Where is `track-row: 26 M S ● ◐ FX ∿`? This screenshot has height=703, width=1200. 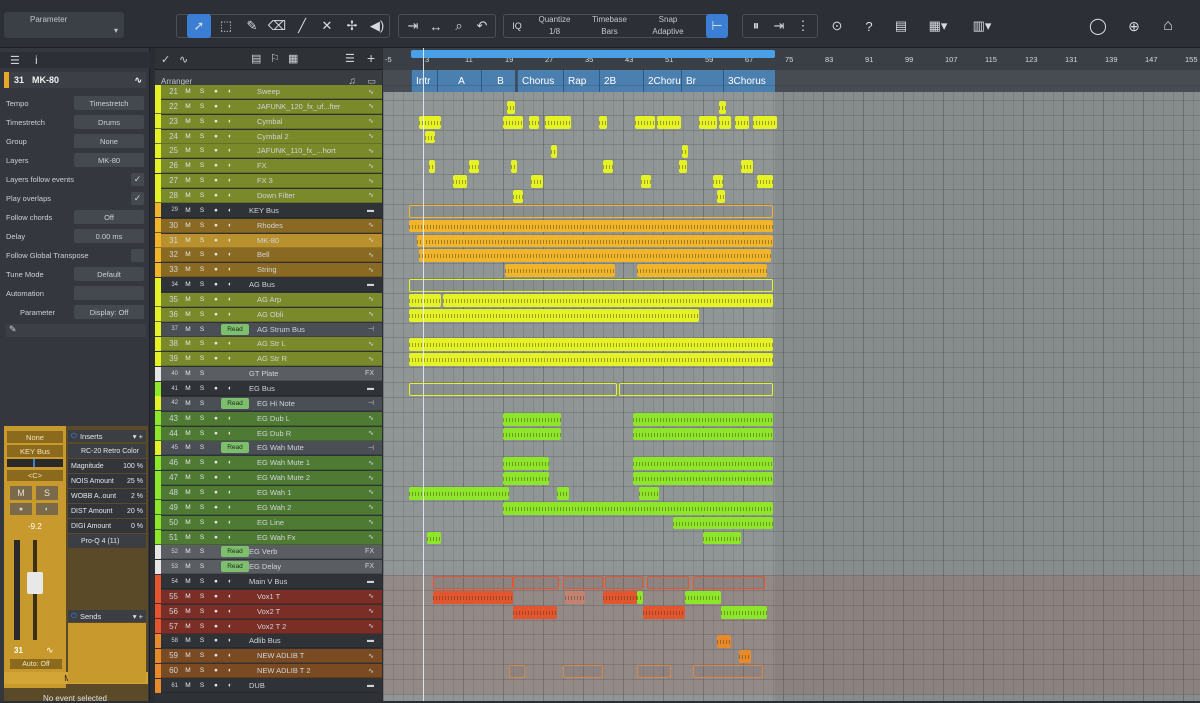
track-row: 26 M S ● ◐ FX ∿ is located at coordinates (268, 166).